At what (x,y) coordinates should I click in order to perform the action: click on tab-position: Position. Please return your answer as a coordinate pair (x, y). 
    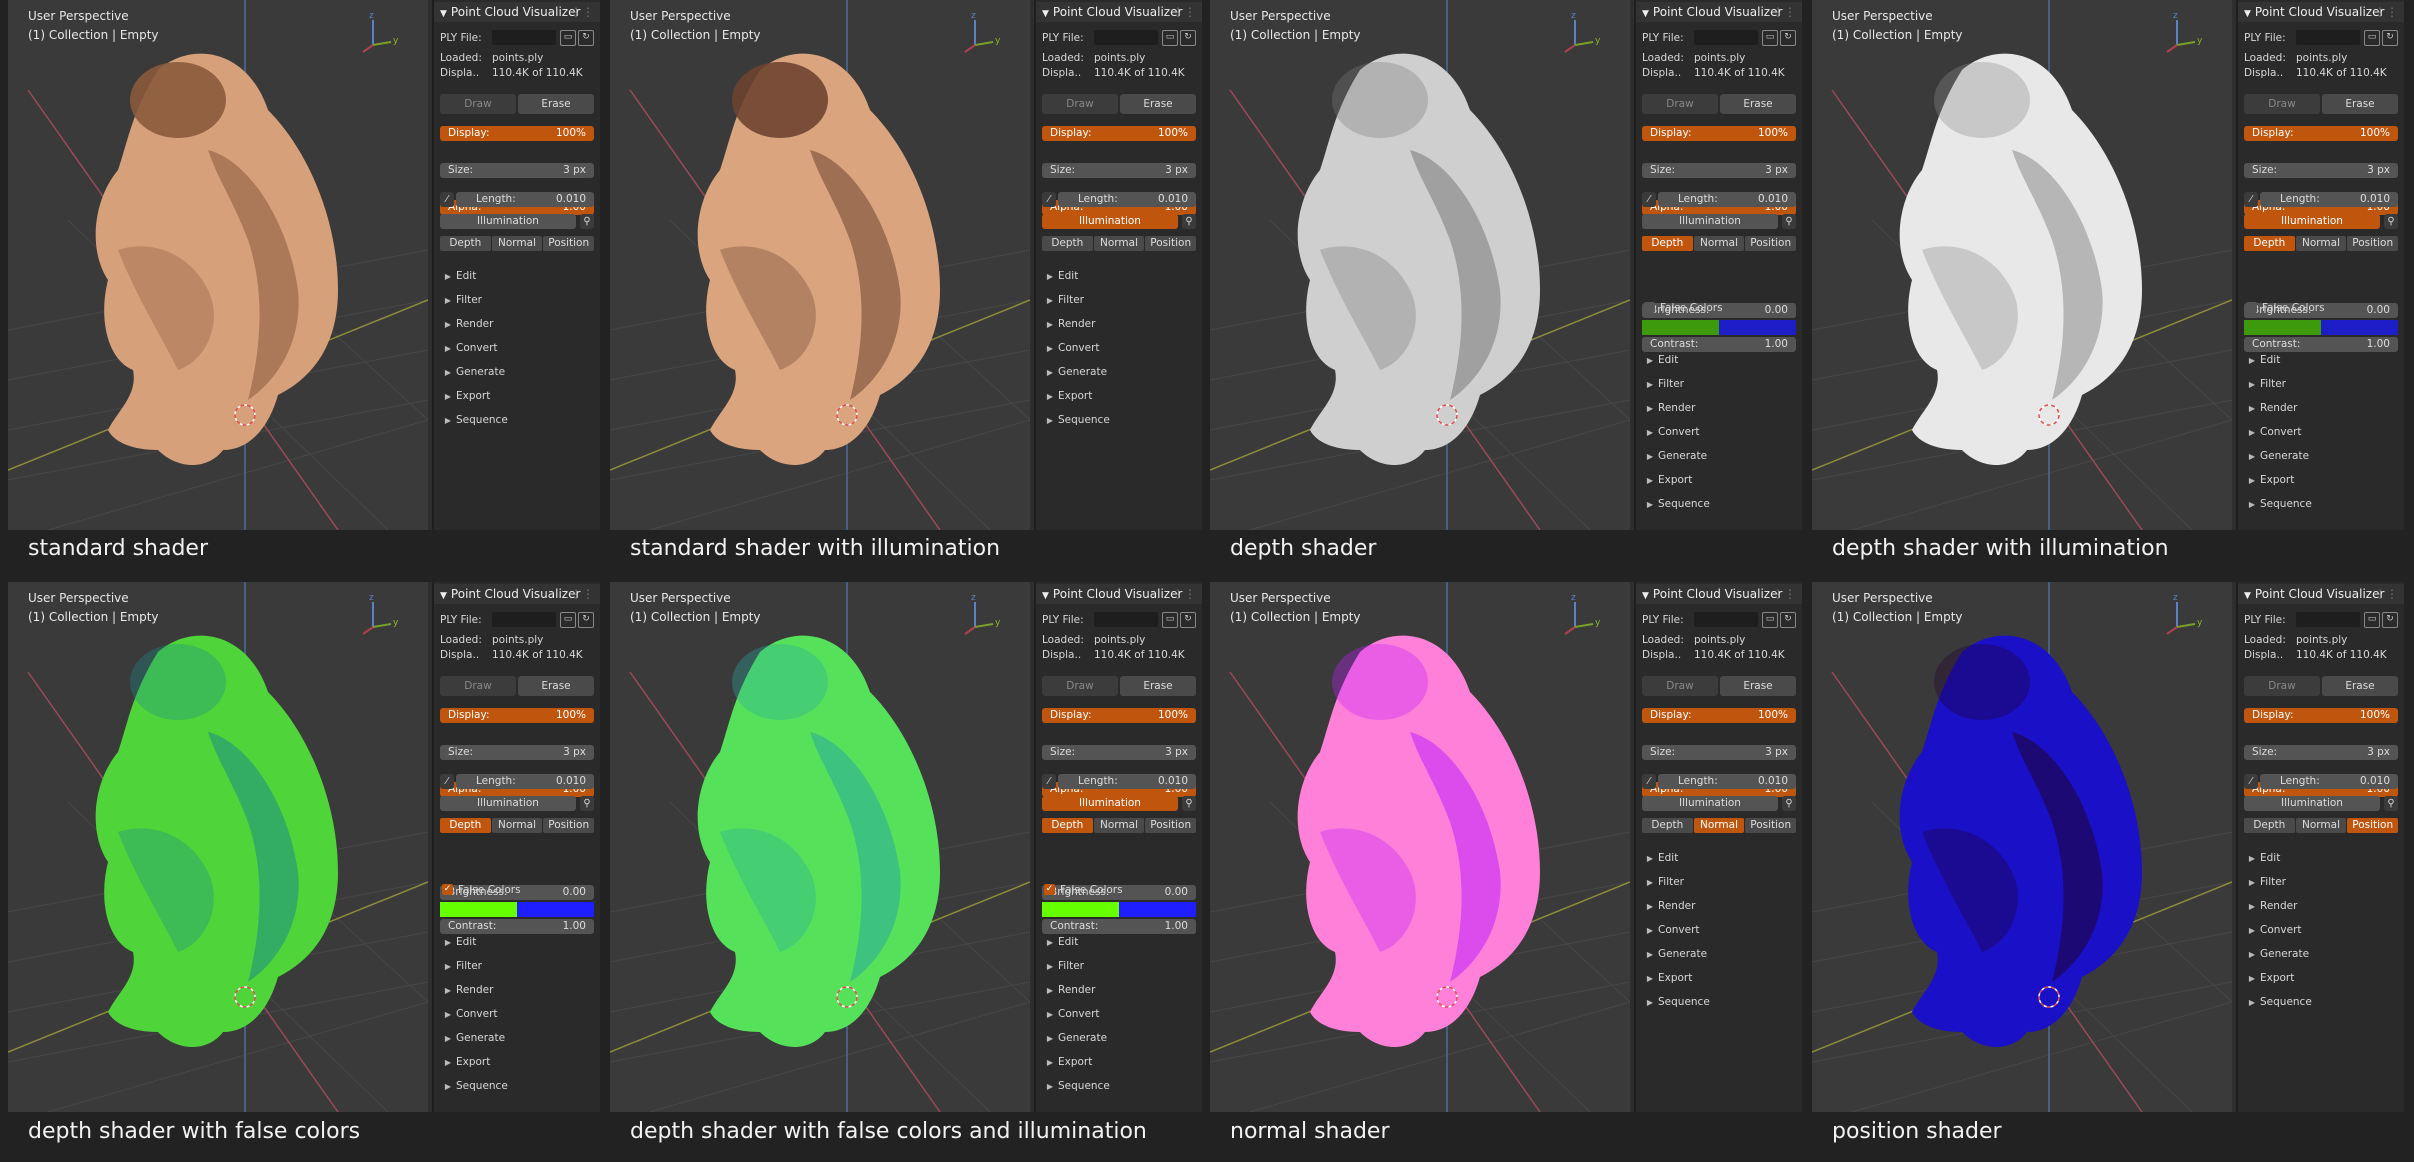
    Looking at the image, I should click on (1171, 825).